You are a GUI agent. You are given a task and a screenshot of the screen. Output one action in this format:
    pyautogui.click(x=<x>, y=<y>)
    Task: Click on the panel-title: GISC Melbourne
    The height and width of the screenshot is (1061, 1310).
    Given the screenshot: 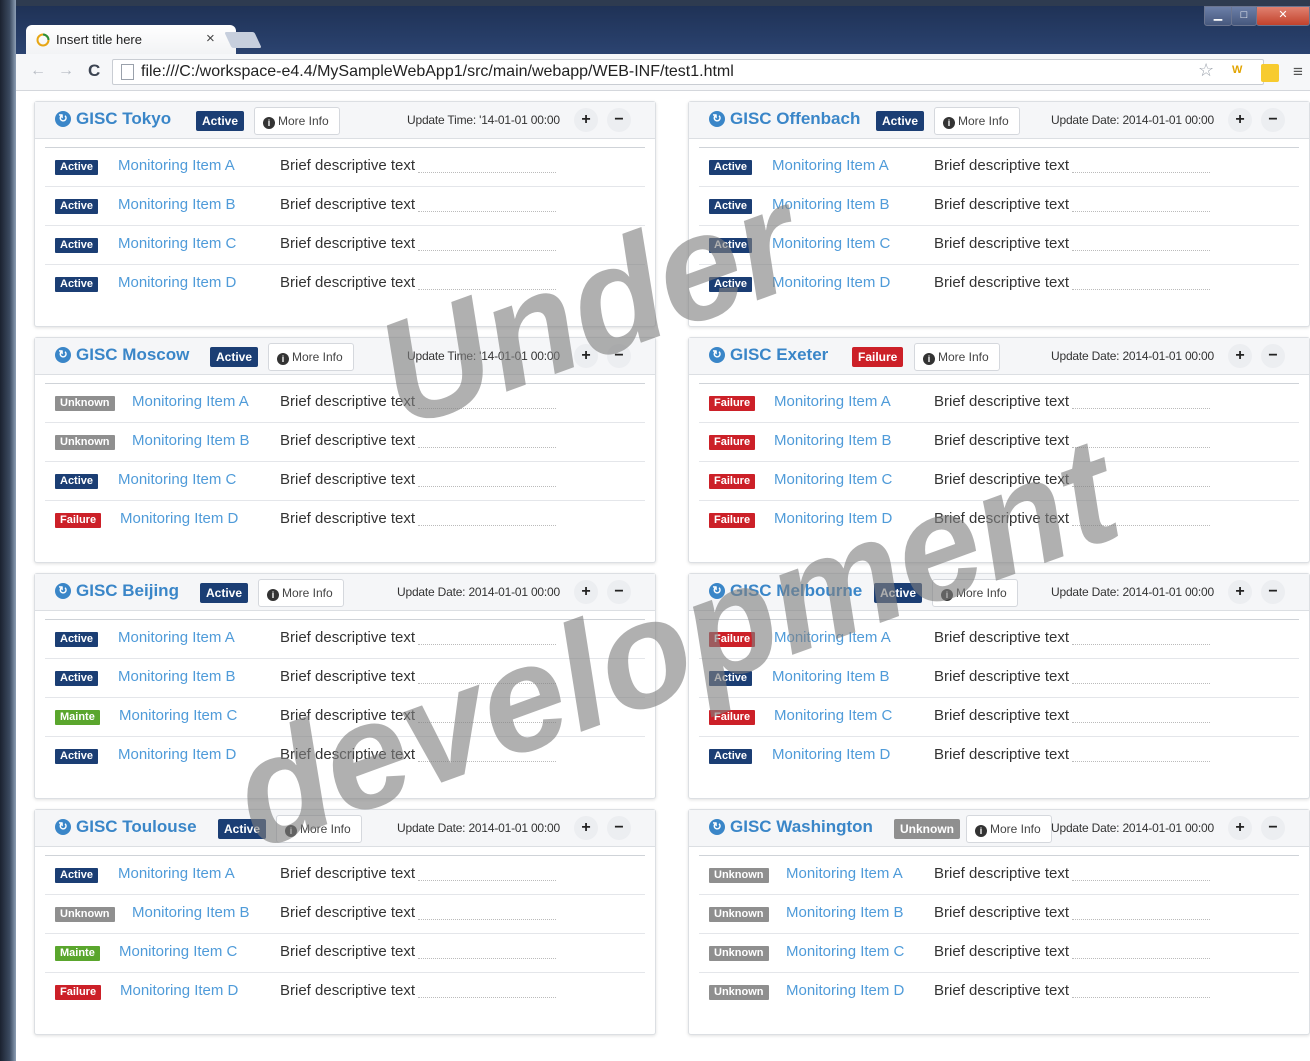 What is the action you would take?
    pyautogui.click(x=796, y=591)
    